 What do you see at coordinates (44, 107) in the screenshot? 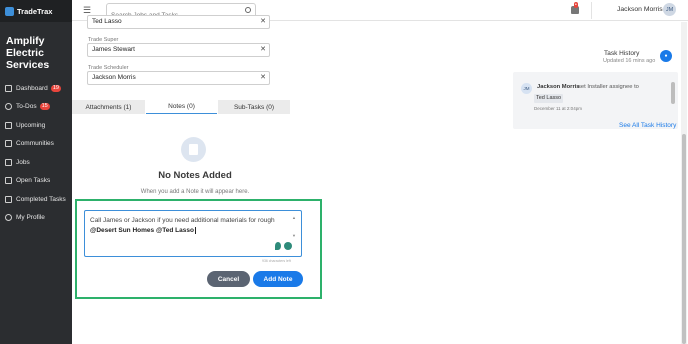
I see `todos-badge: 15` at bounding box center [44, 107].